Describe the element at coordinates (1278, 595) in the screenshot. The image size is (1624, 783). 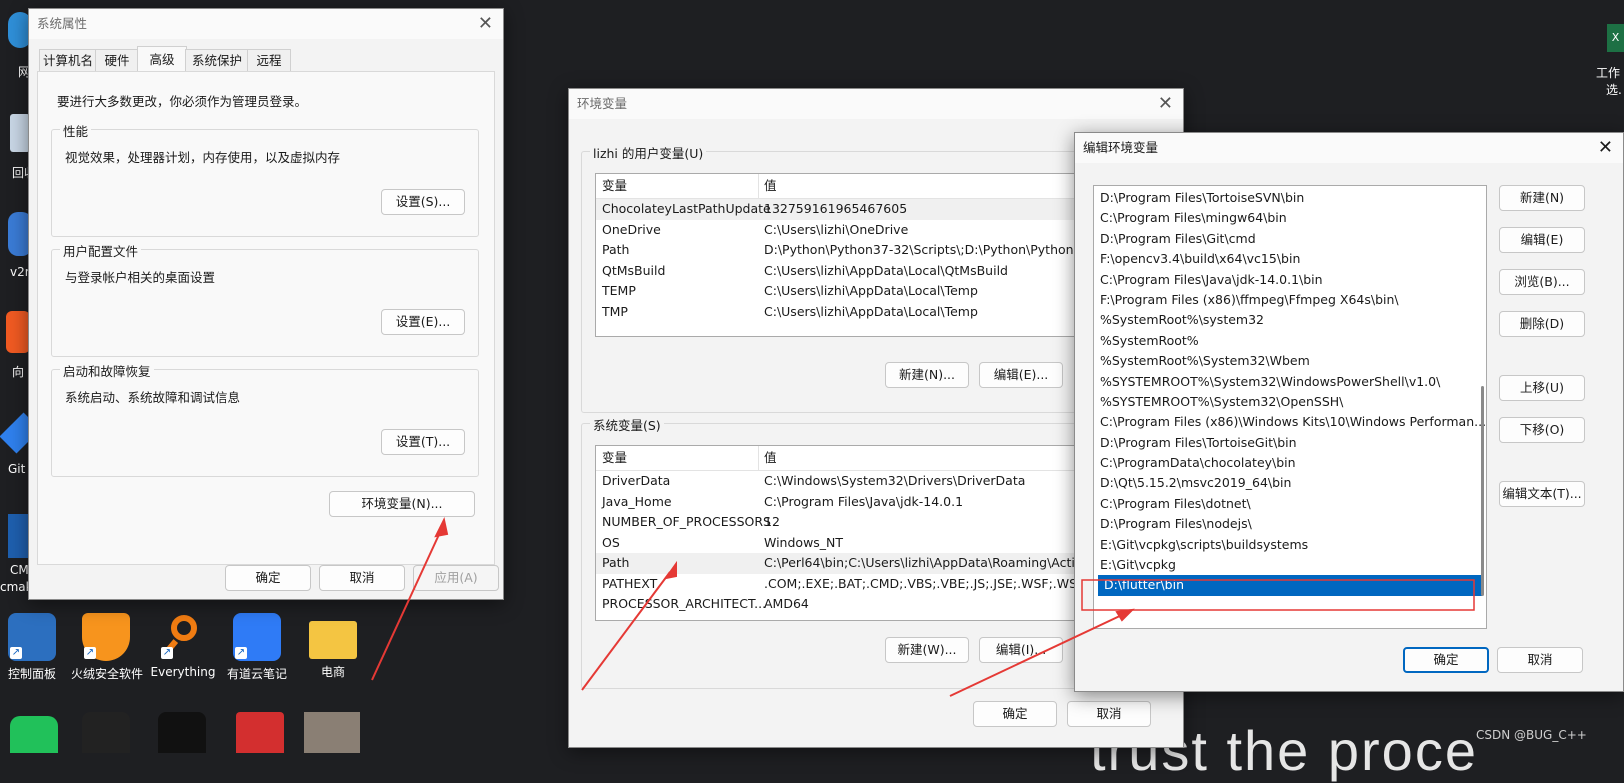
I see `highlight-box` at that location.